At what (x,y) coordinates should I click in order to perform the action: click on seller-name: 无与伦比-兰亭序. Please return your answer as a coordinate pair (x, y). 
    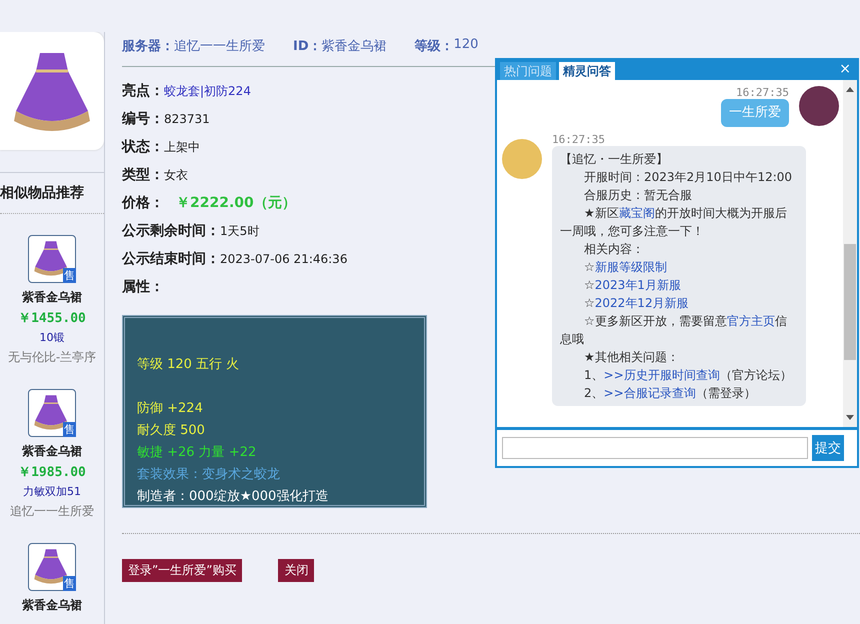
    Looking at the image, I should click on (52, 357).